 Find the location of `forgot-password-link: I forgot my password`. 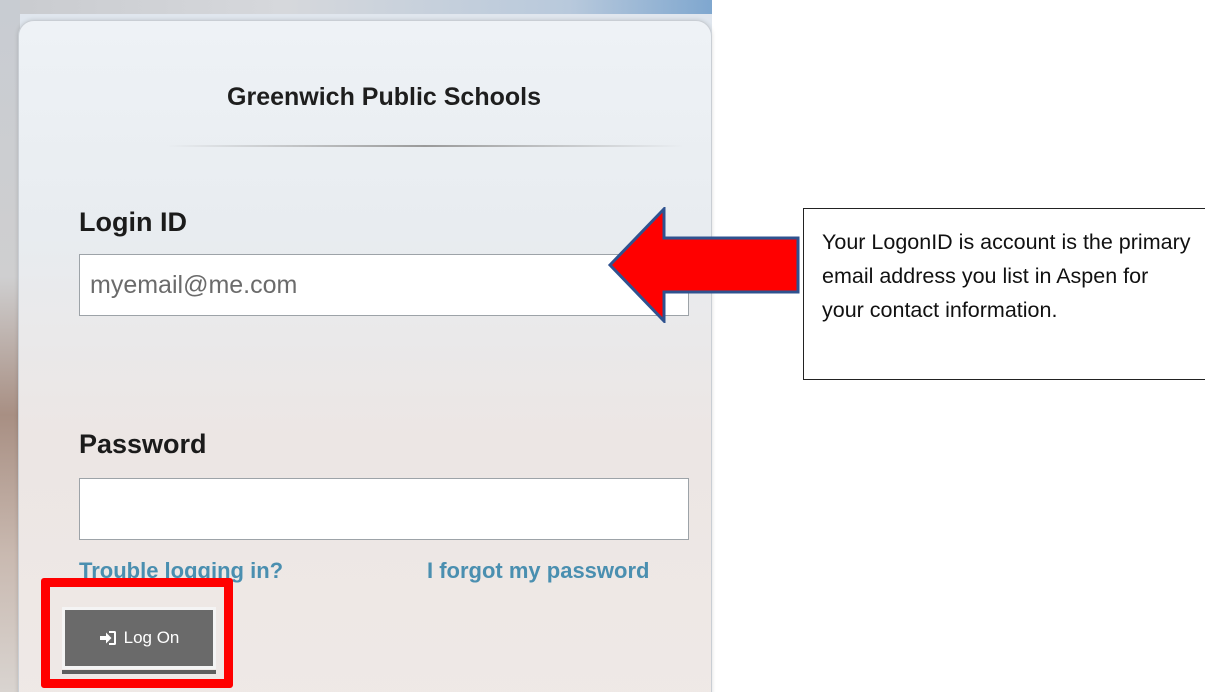

forgot-password-link: I forgot my password is located at coordinates (538, 571).